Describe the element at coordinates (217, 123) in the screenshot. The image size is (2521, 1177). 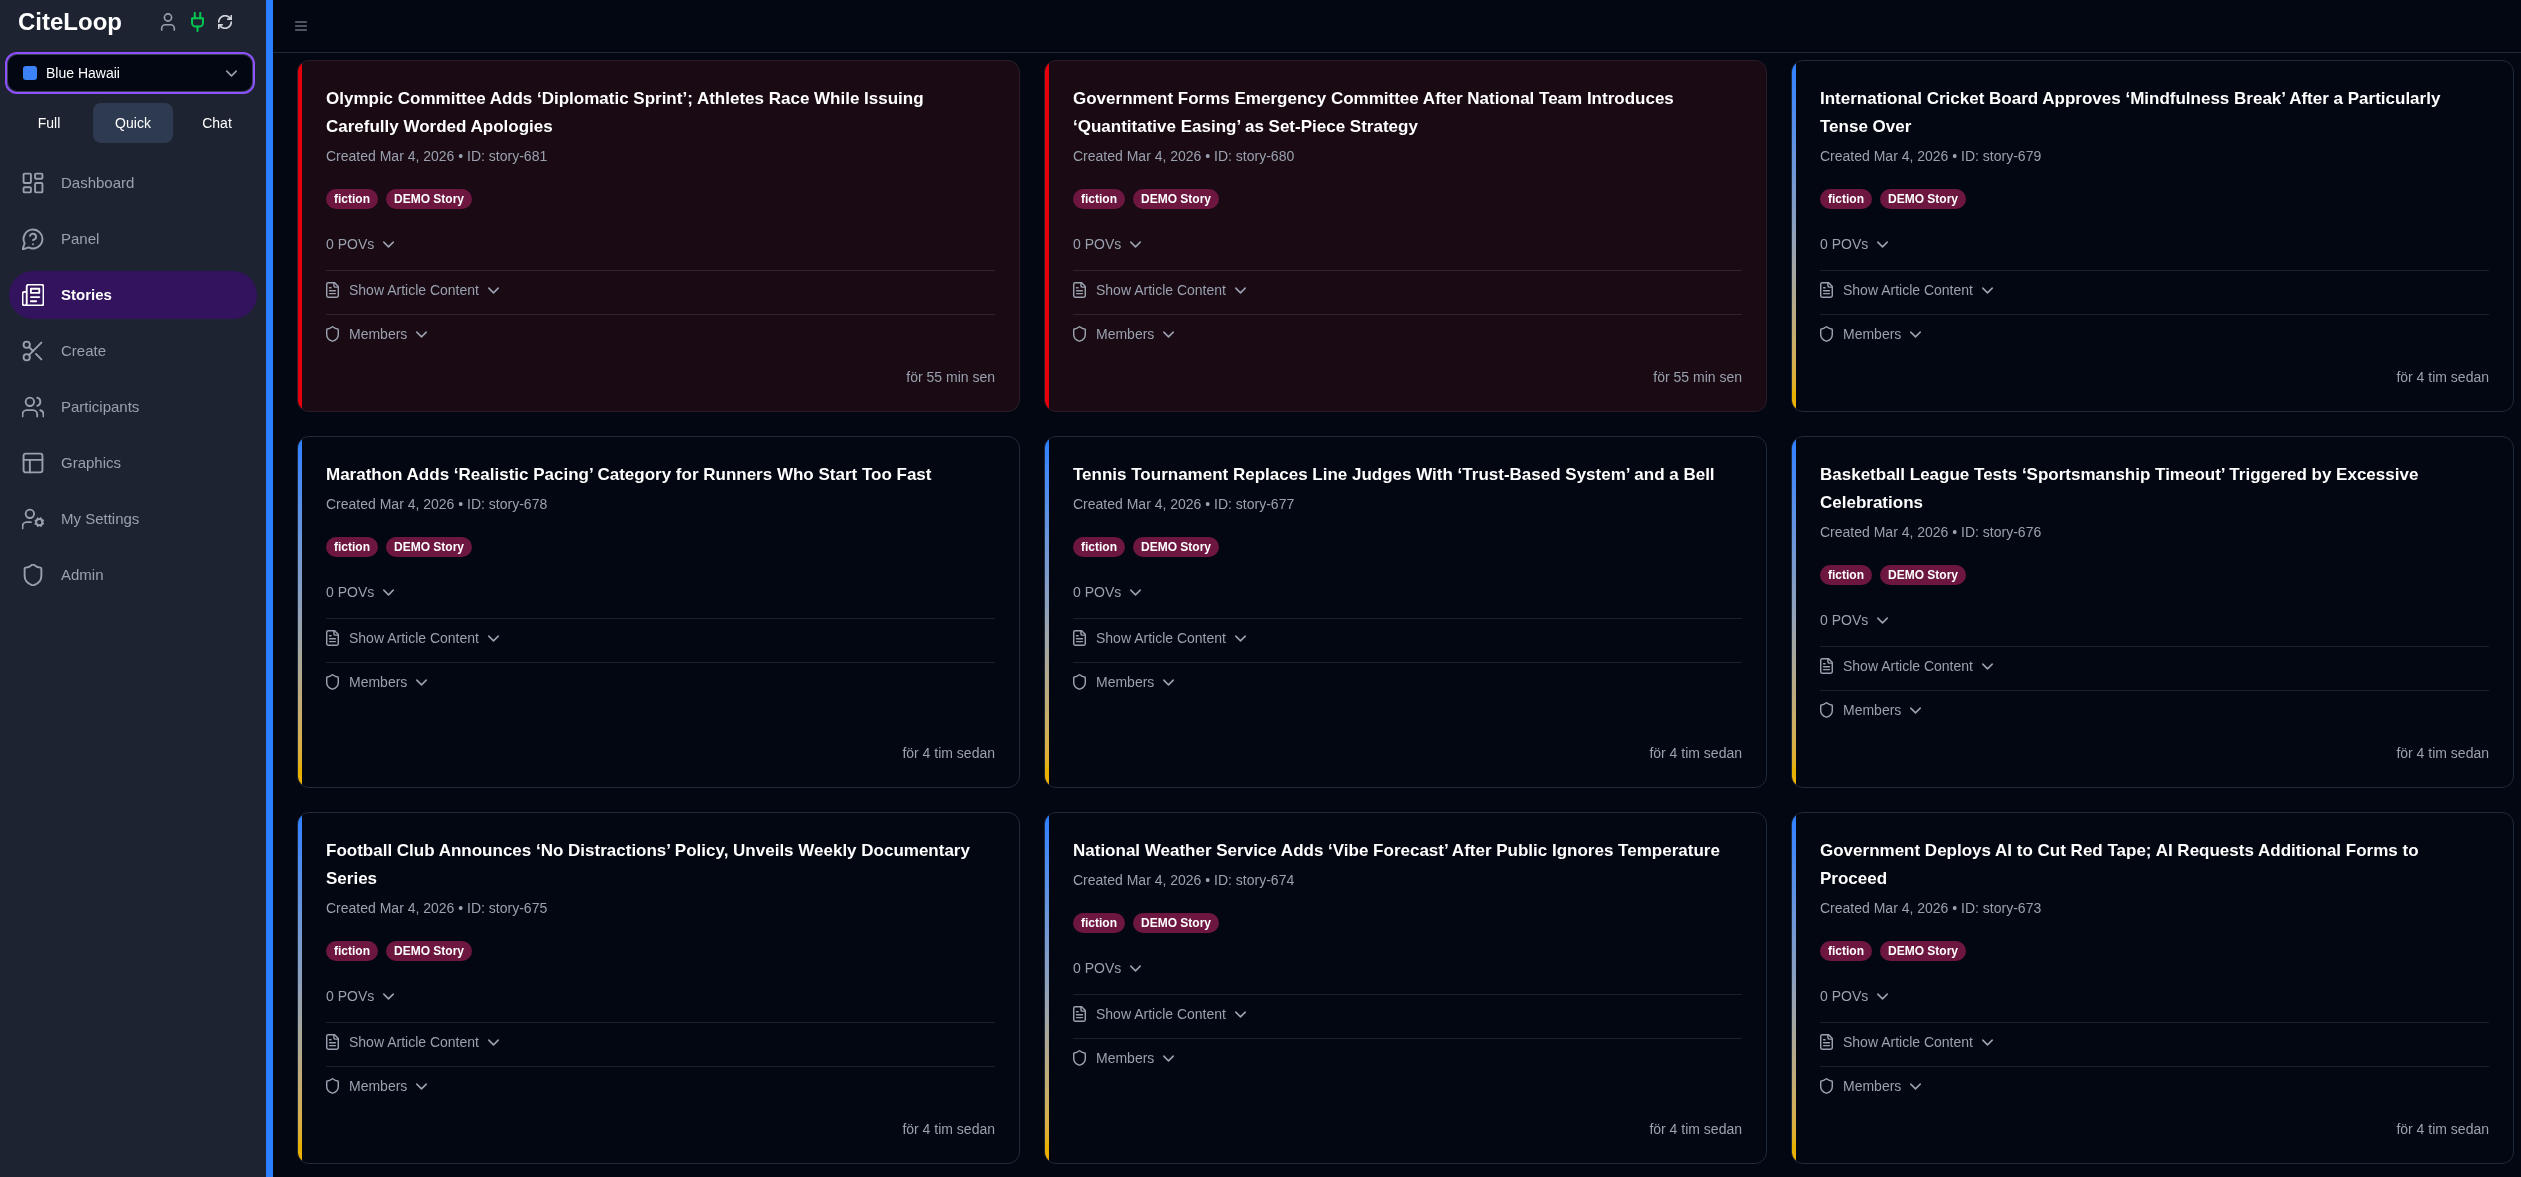
I see `mode-tab: Chat` at that location.